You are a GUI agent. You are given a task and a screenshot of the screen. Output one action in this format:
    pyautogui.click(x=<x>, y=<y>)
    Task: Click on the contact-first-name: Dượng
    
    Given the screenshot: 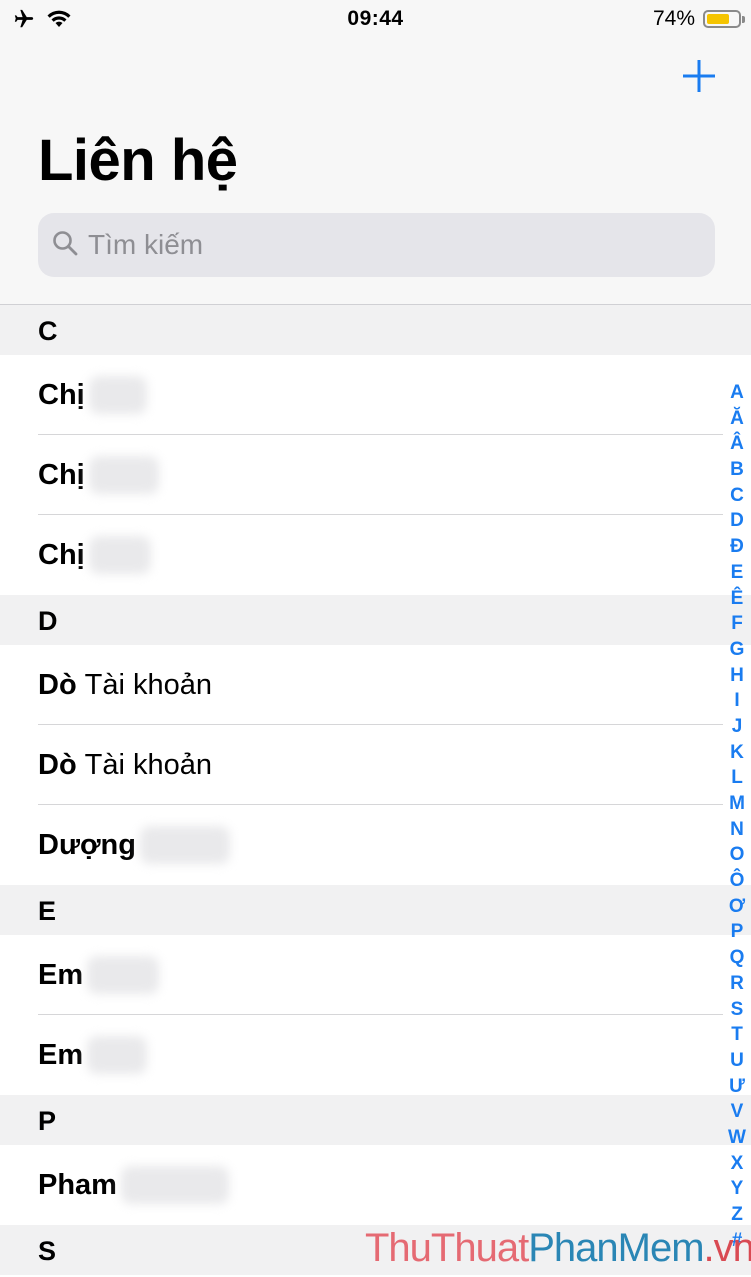 What is the action you would take?
    pyautogui.click(x=87, y=844)
    